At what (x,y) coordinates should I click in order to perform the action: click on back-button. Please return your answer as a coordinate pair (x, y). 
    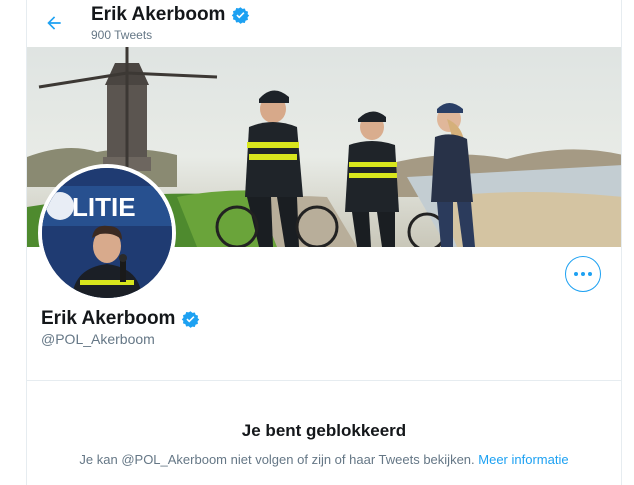
    Looking at the image, I should click on (54, 23).